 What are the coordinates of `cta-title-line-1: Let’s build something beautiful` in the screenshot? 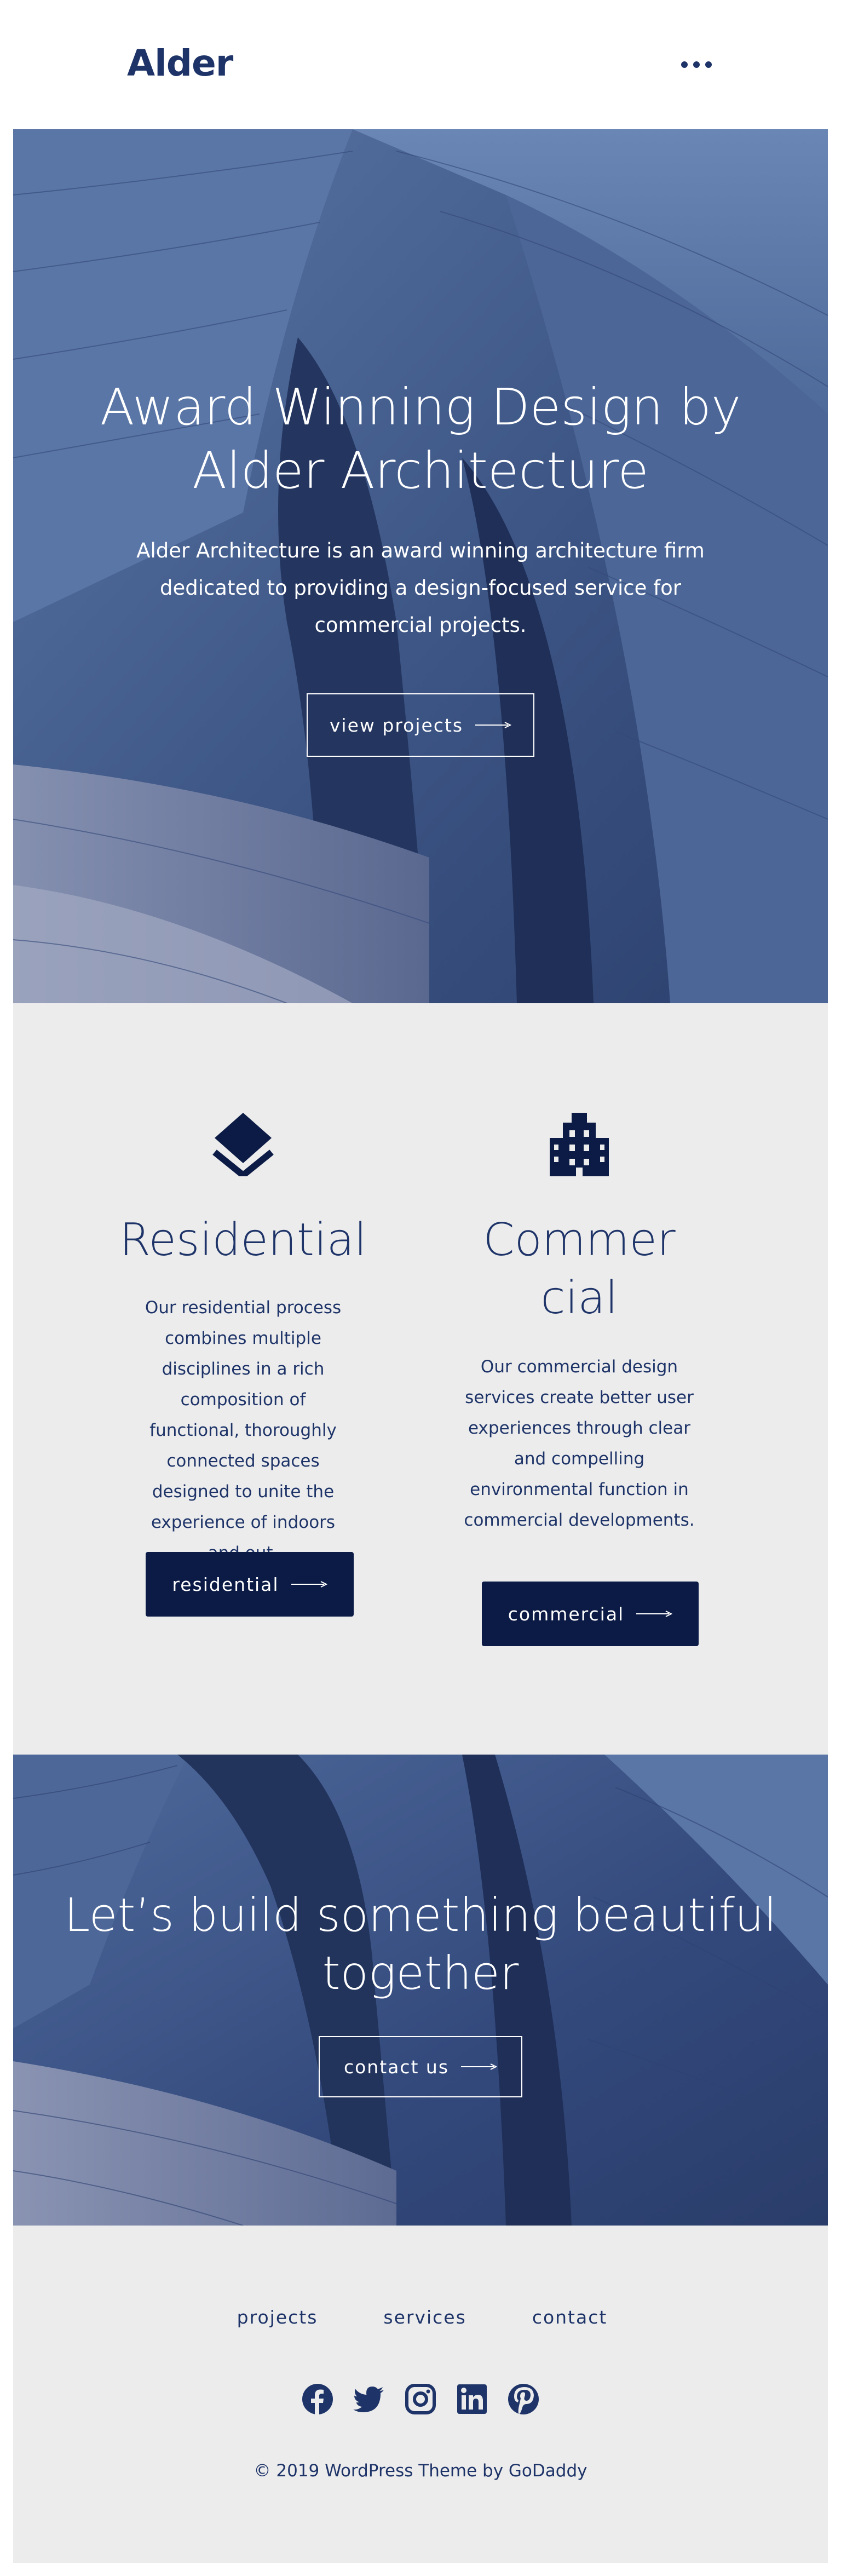 It's located at (420, 1915).